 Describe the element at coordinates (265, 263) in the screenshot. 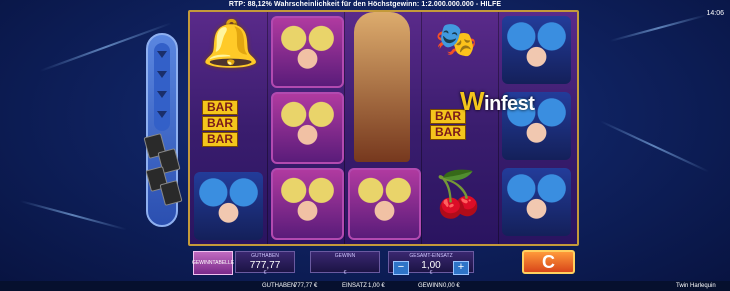

I see `balance-panel: GUTHABEN 777,77 €` at that location.